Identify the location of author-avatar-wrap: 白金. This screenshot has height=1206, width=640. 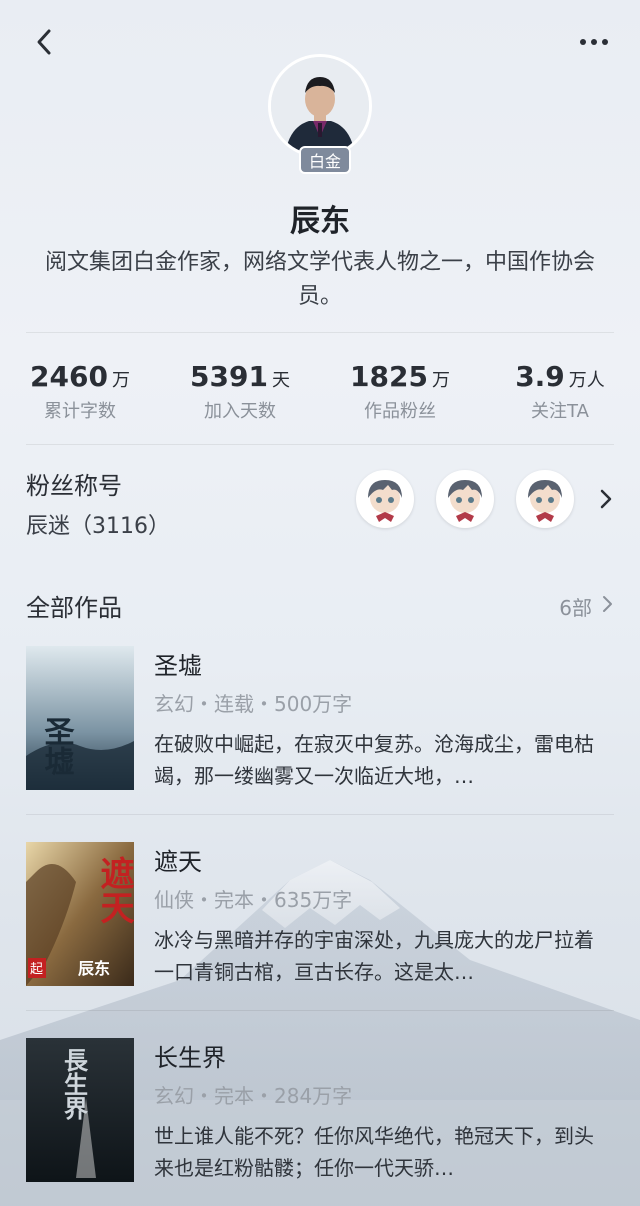
(320, 114).